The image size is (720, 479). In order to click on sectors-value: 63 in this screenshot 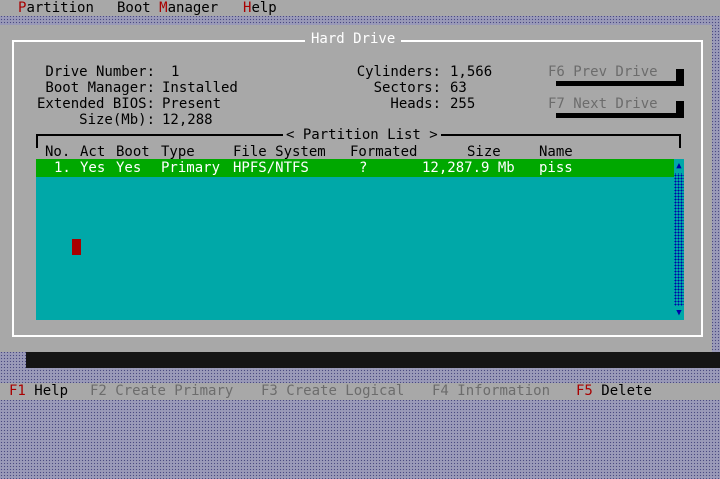, I will do `click(458, 88)`.